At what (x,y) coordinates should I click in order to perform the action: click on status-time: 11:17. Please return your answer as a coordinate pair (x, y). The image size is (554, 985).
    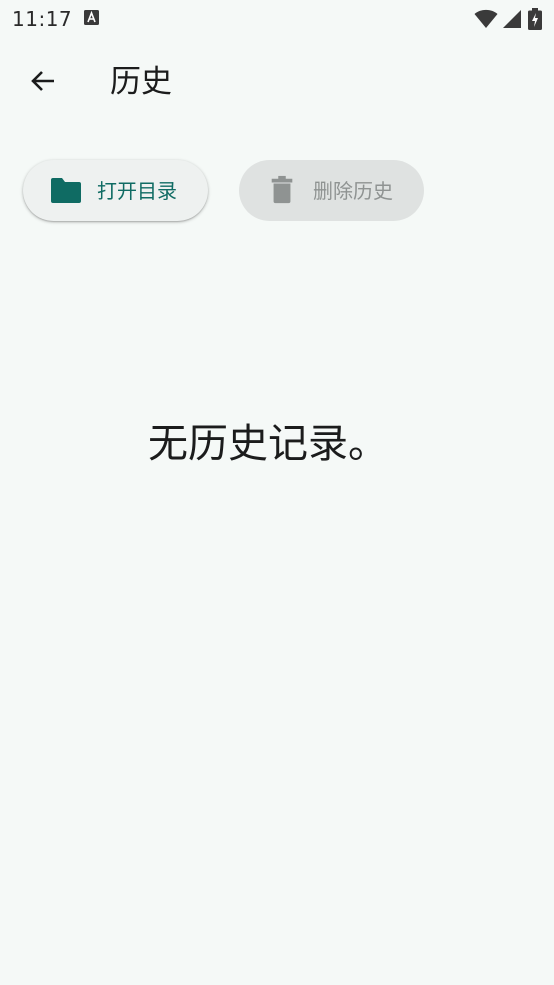
    Looking at the image, I should click on (42, 19).